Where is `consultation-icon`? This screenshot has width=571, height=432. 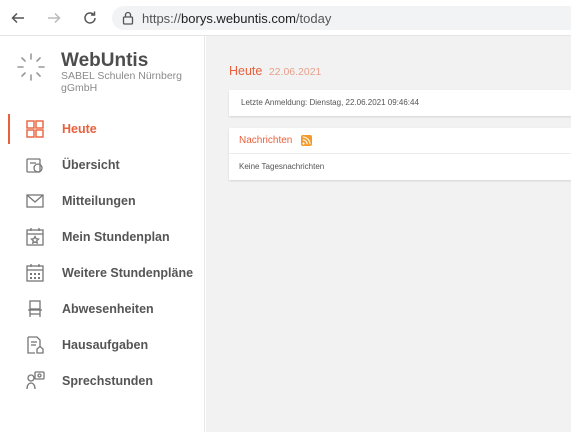
consultation-icon is located at coordinates (35, 380).